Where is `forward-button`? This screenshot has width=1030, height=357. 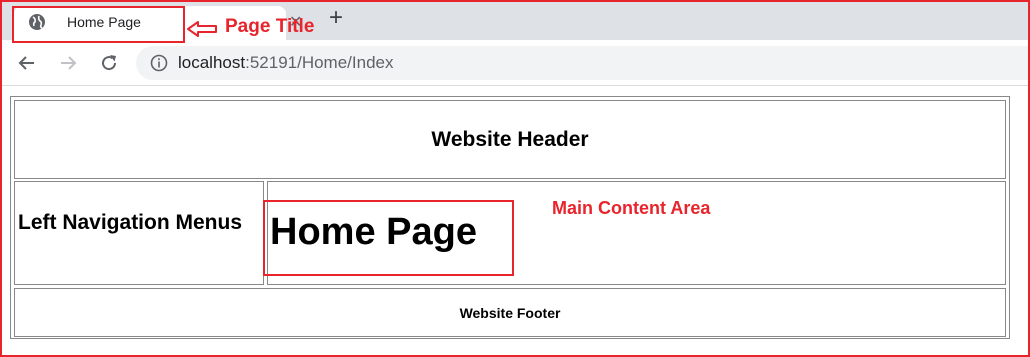 forward-button is located at coordinates (68, 63).